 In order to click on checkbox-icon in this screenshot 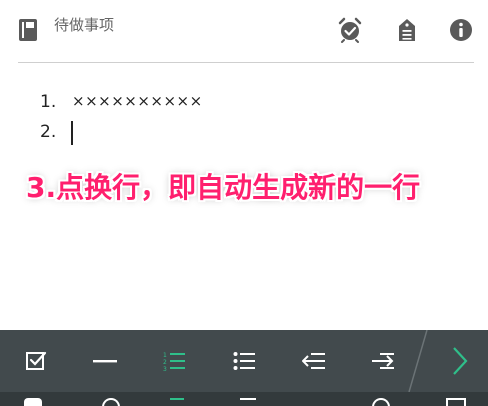, I will do `click(36, 360)`.